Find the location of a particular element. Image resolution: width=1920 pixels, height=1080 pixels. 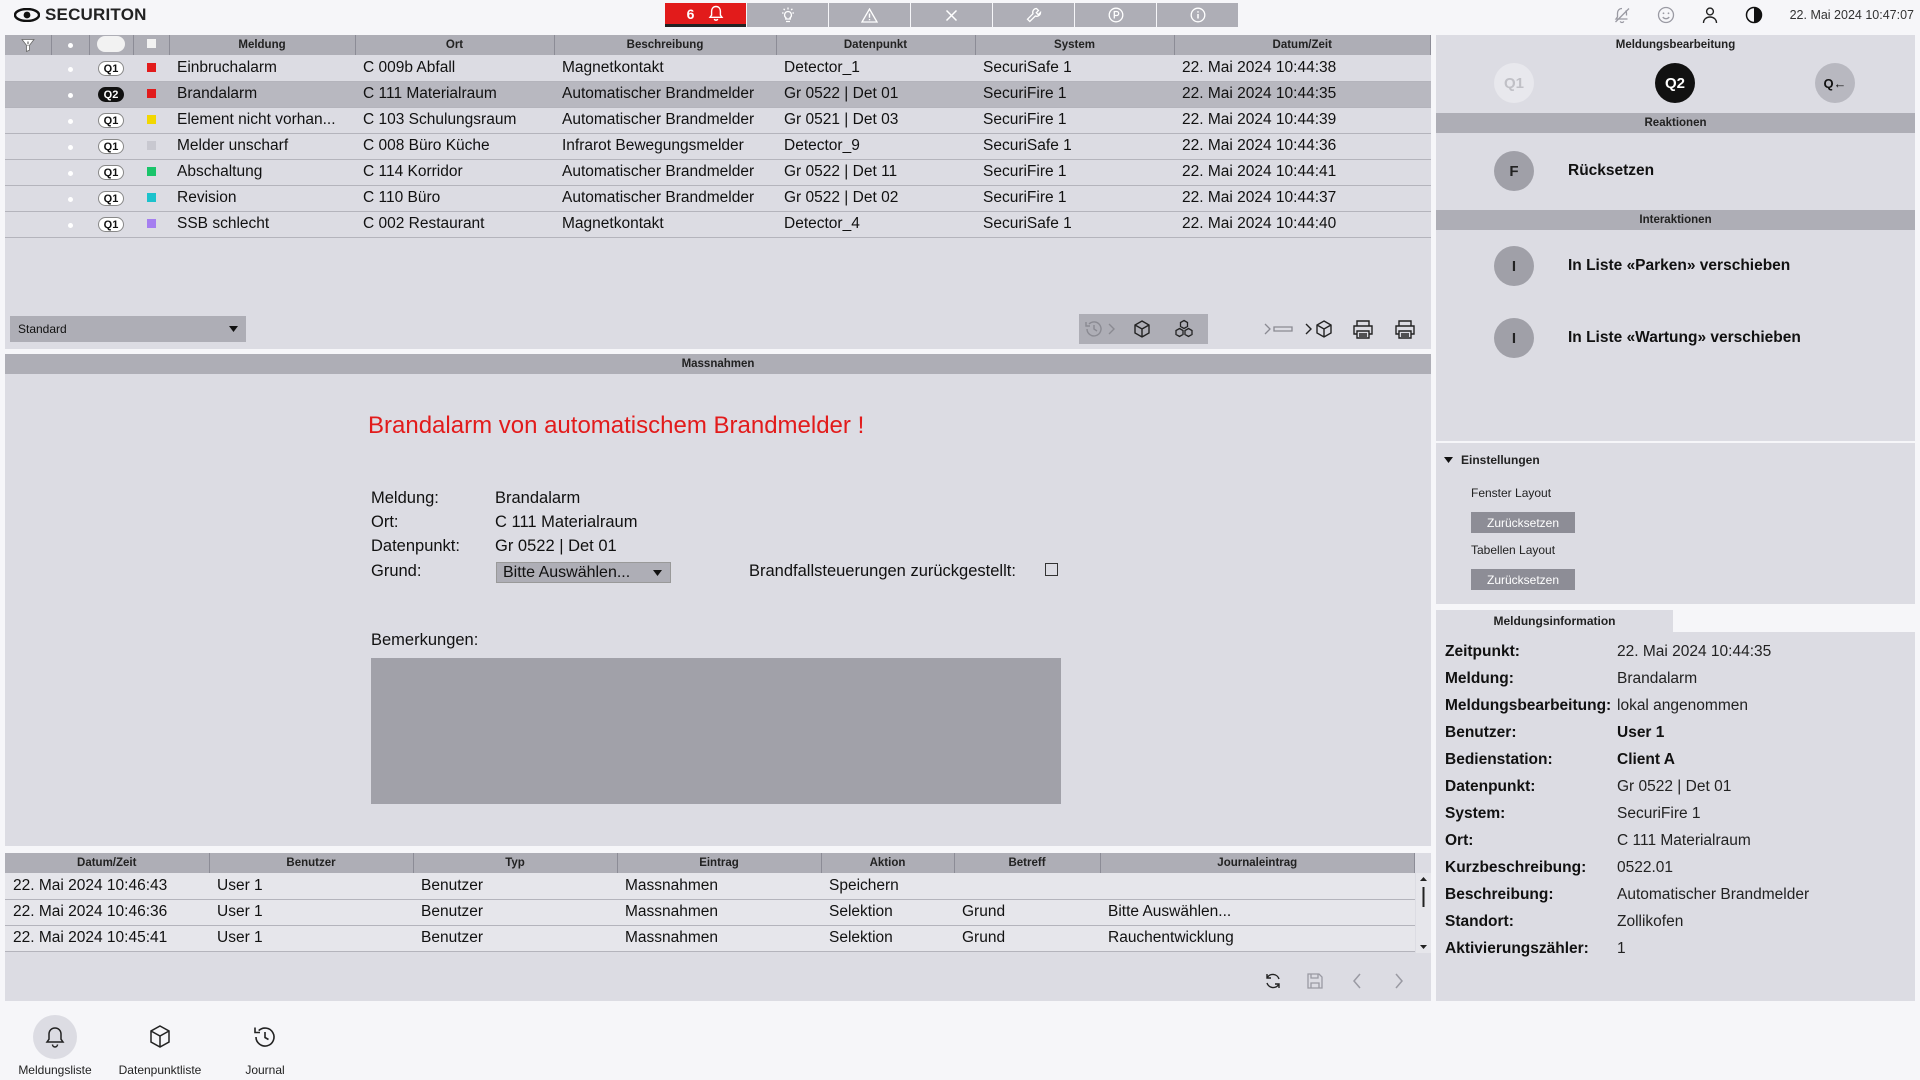

printer-icon is located at coordinates (1405, 329).